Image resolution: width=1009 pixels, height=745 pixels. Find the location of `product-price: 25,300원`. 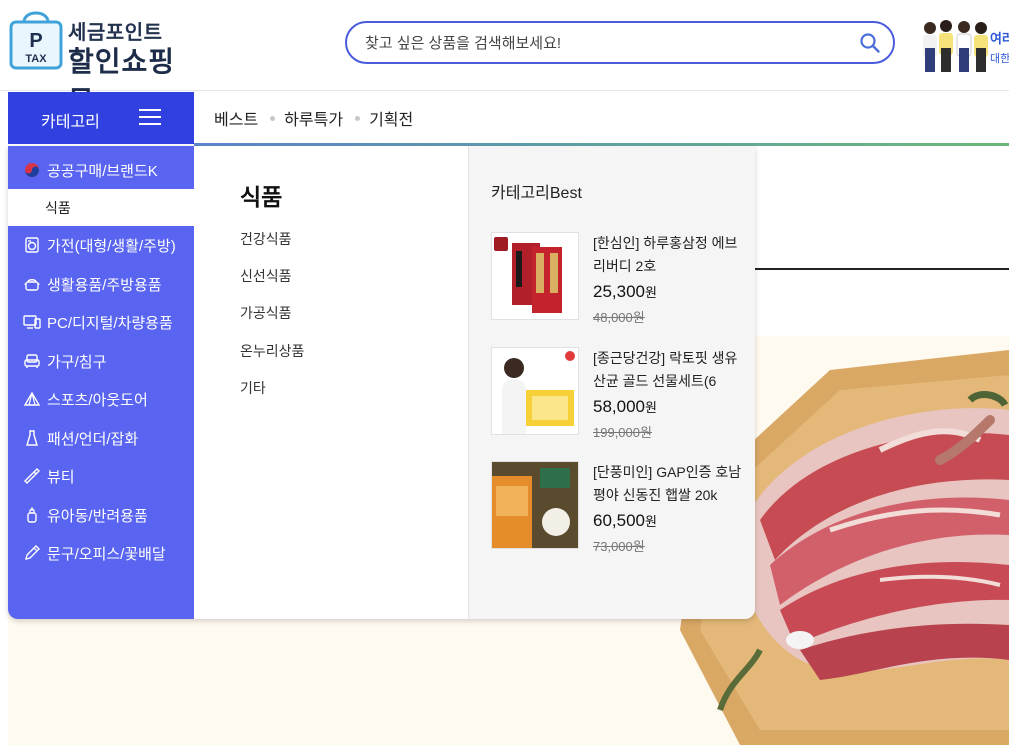

product-price: 25,300원 is located at coordinates (625, 291).